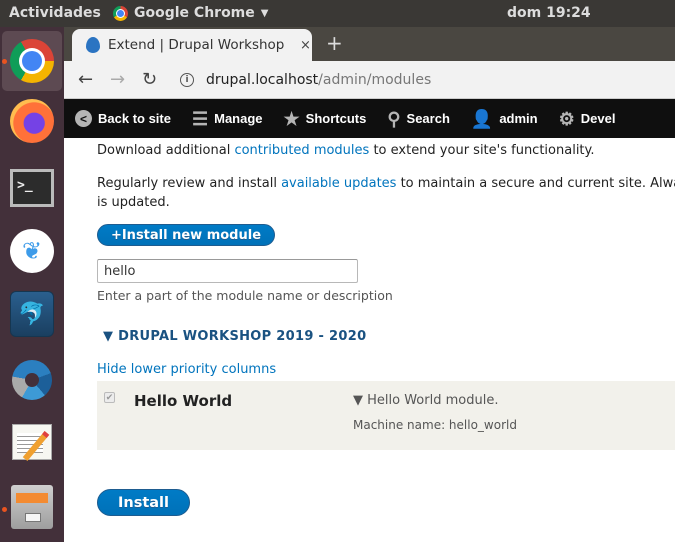  I want to click on toolbar-devel: ⚙ Devel, so click(587, 119).